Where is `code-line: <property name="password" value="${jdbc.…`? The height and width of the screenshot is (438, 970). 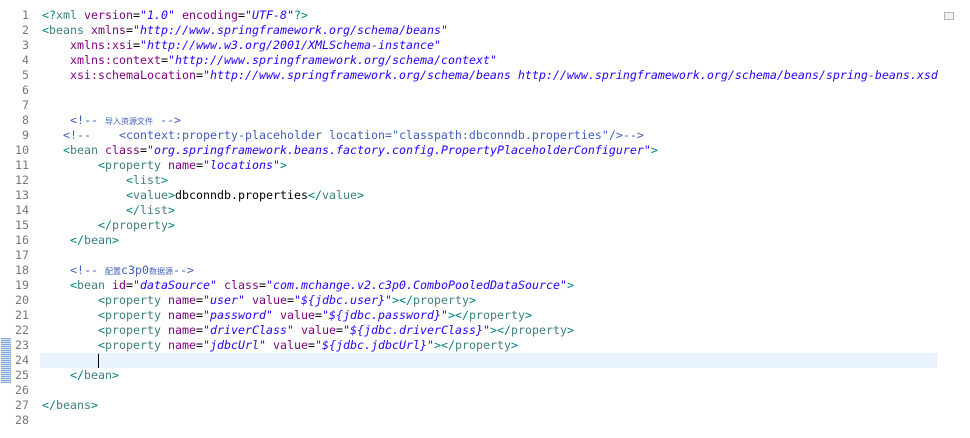
code-line: <property name="password" value="${jdbc.… is located at coordinates (489, 315).